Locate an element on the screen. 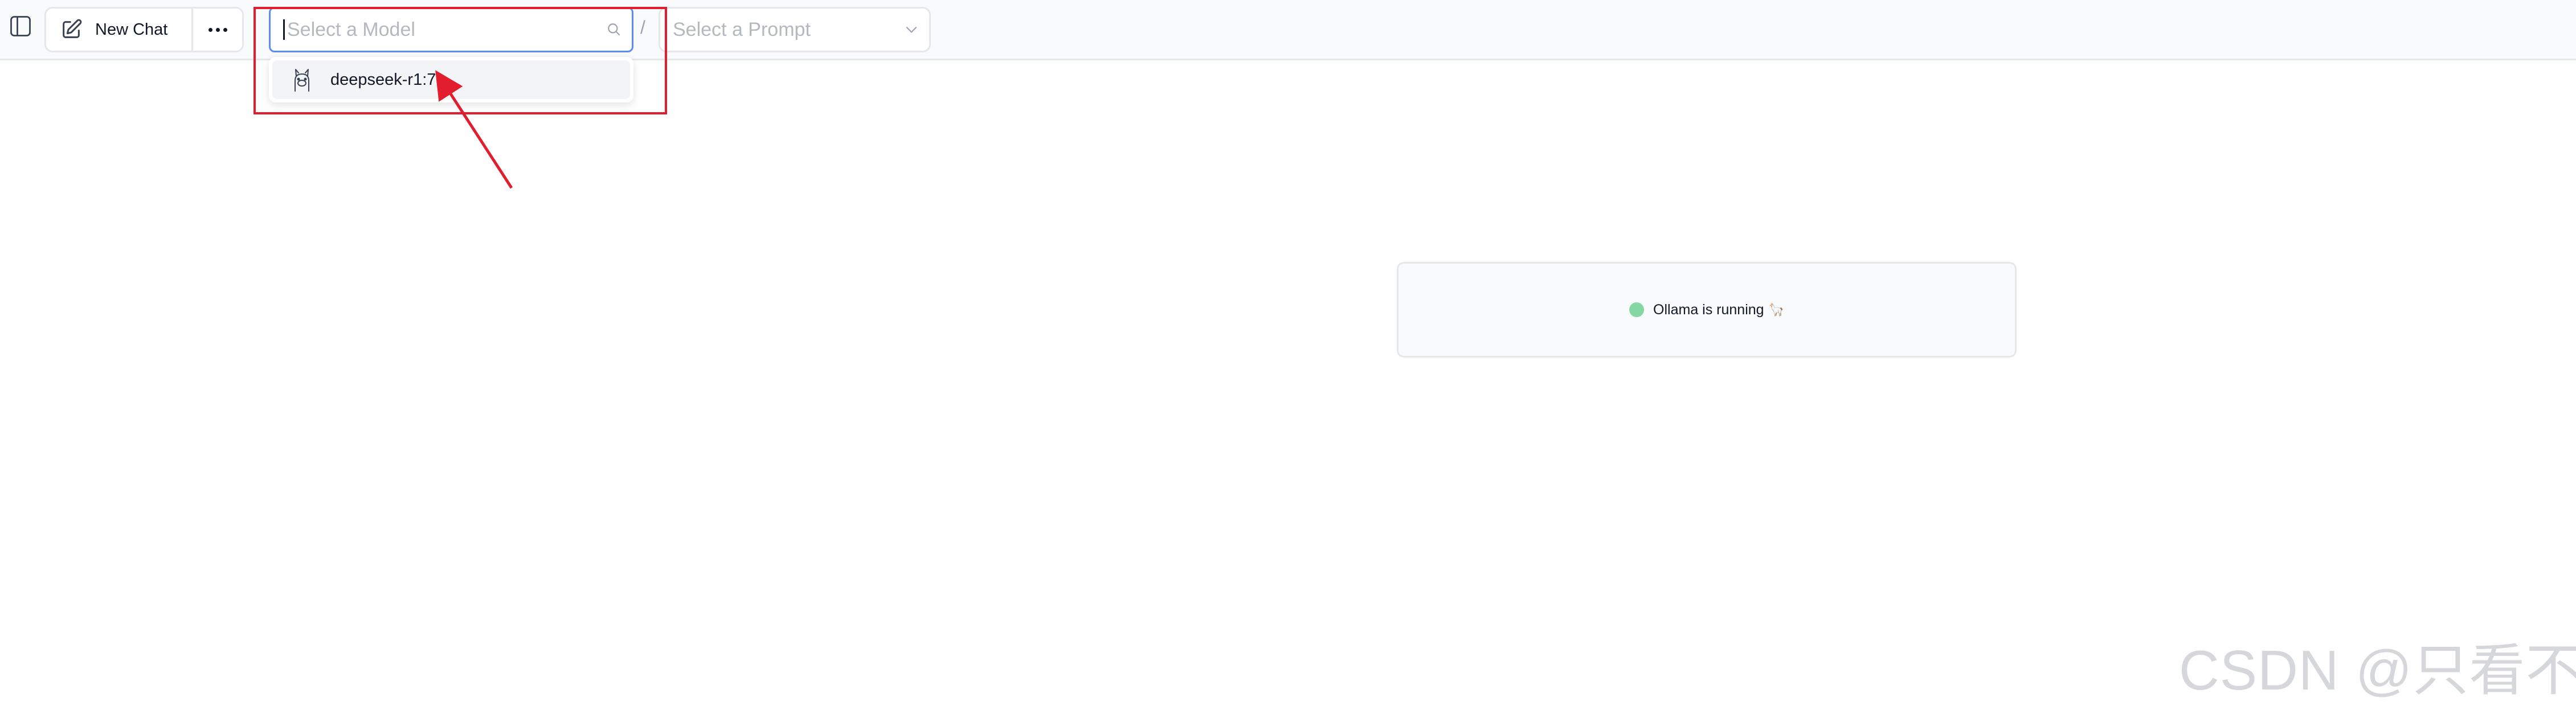  status-text: Ollama is running is located at coordinates (1708, 309).